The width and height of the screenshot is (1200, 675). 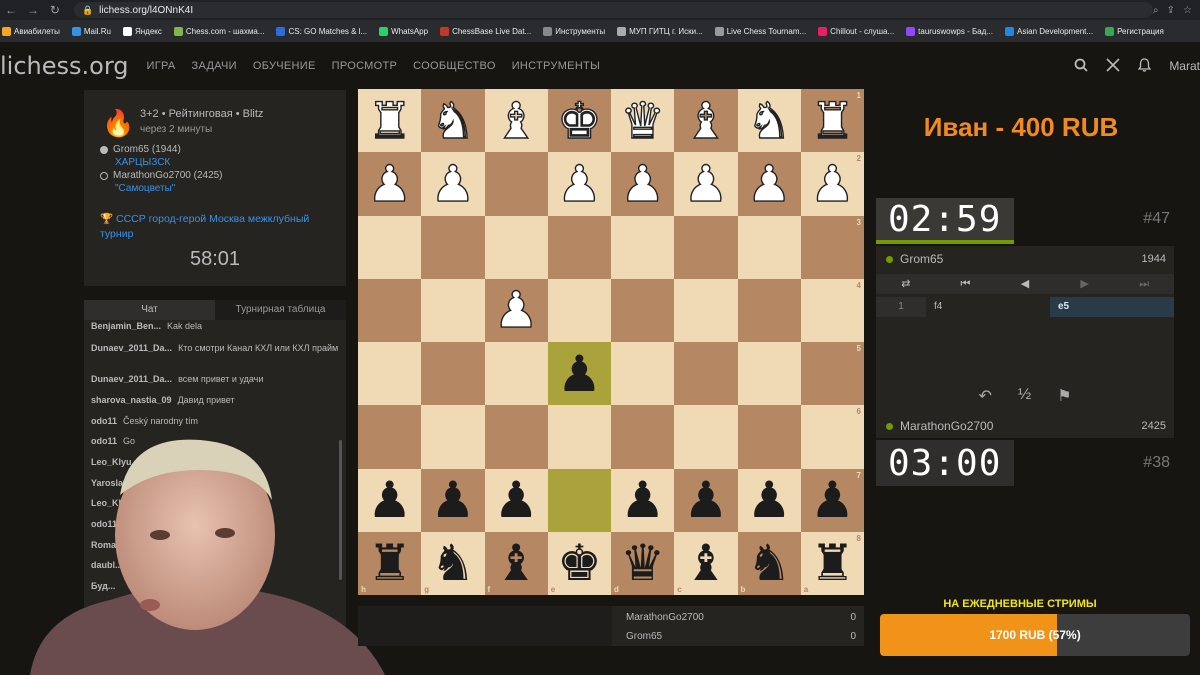 I want to click on reload-icon: ↻, so click(x=55, y=10).